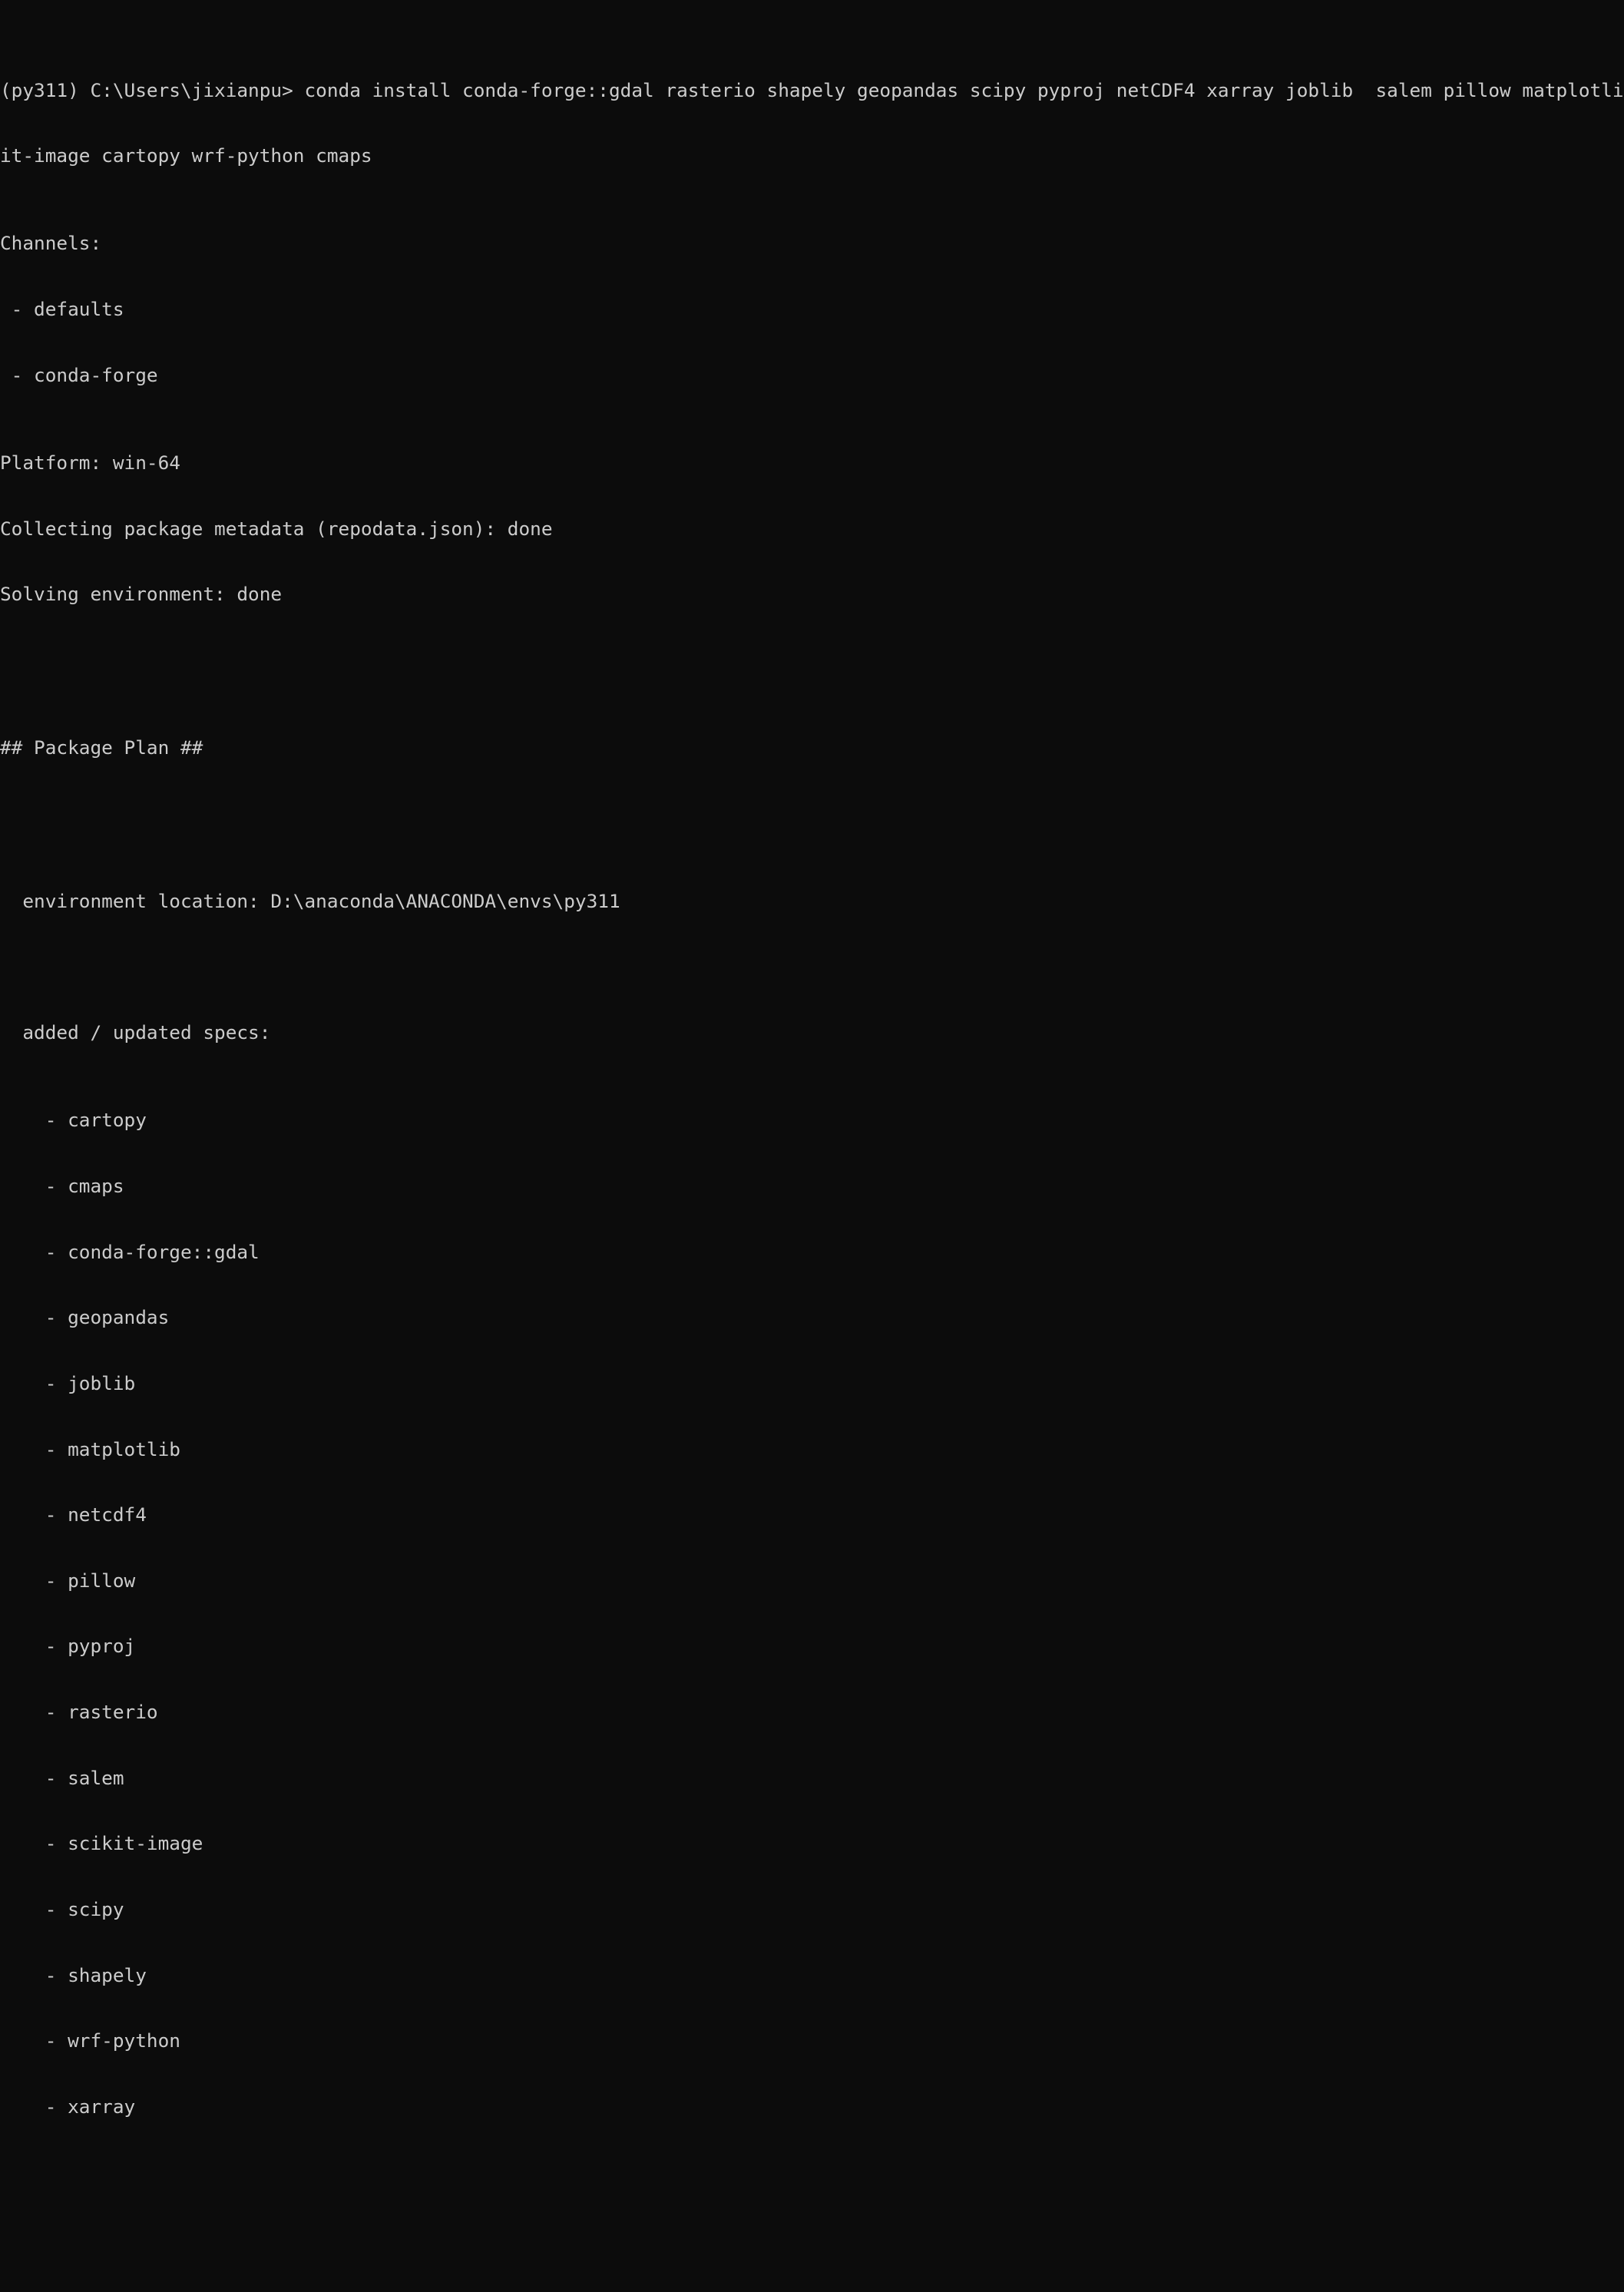  I want to click on spec-item: - joblib, so click(68, 1382).